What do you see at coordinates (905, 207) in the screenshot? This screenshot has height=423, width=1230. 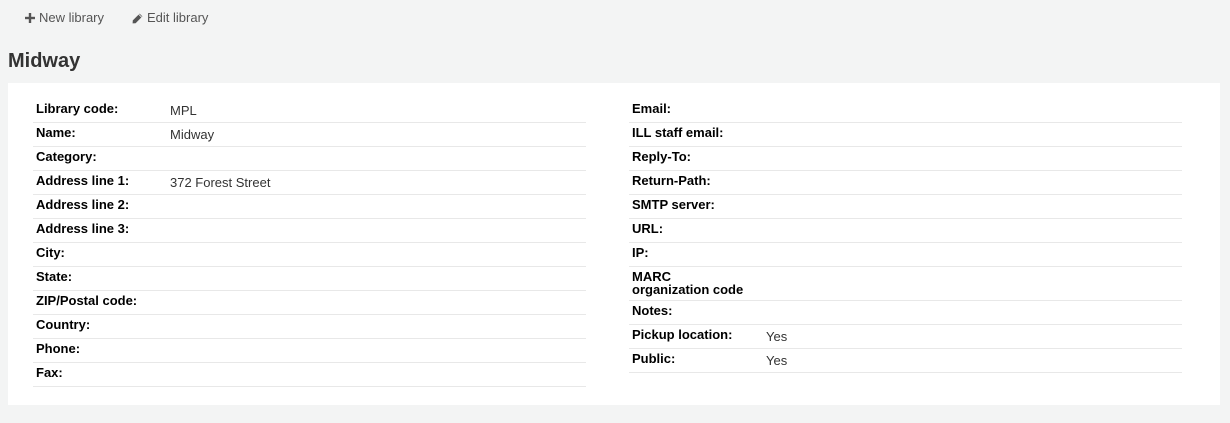 I see `field-row-smtp-server: SMTP server:` at bounding box center [905, 207].